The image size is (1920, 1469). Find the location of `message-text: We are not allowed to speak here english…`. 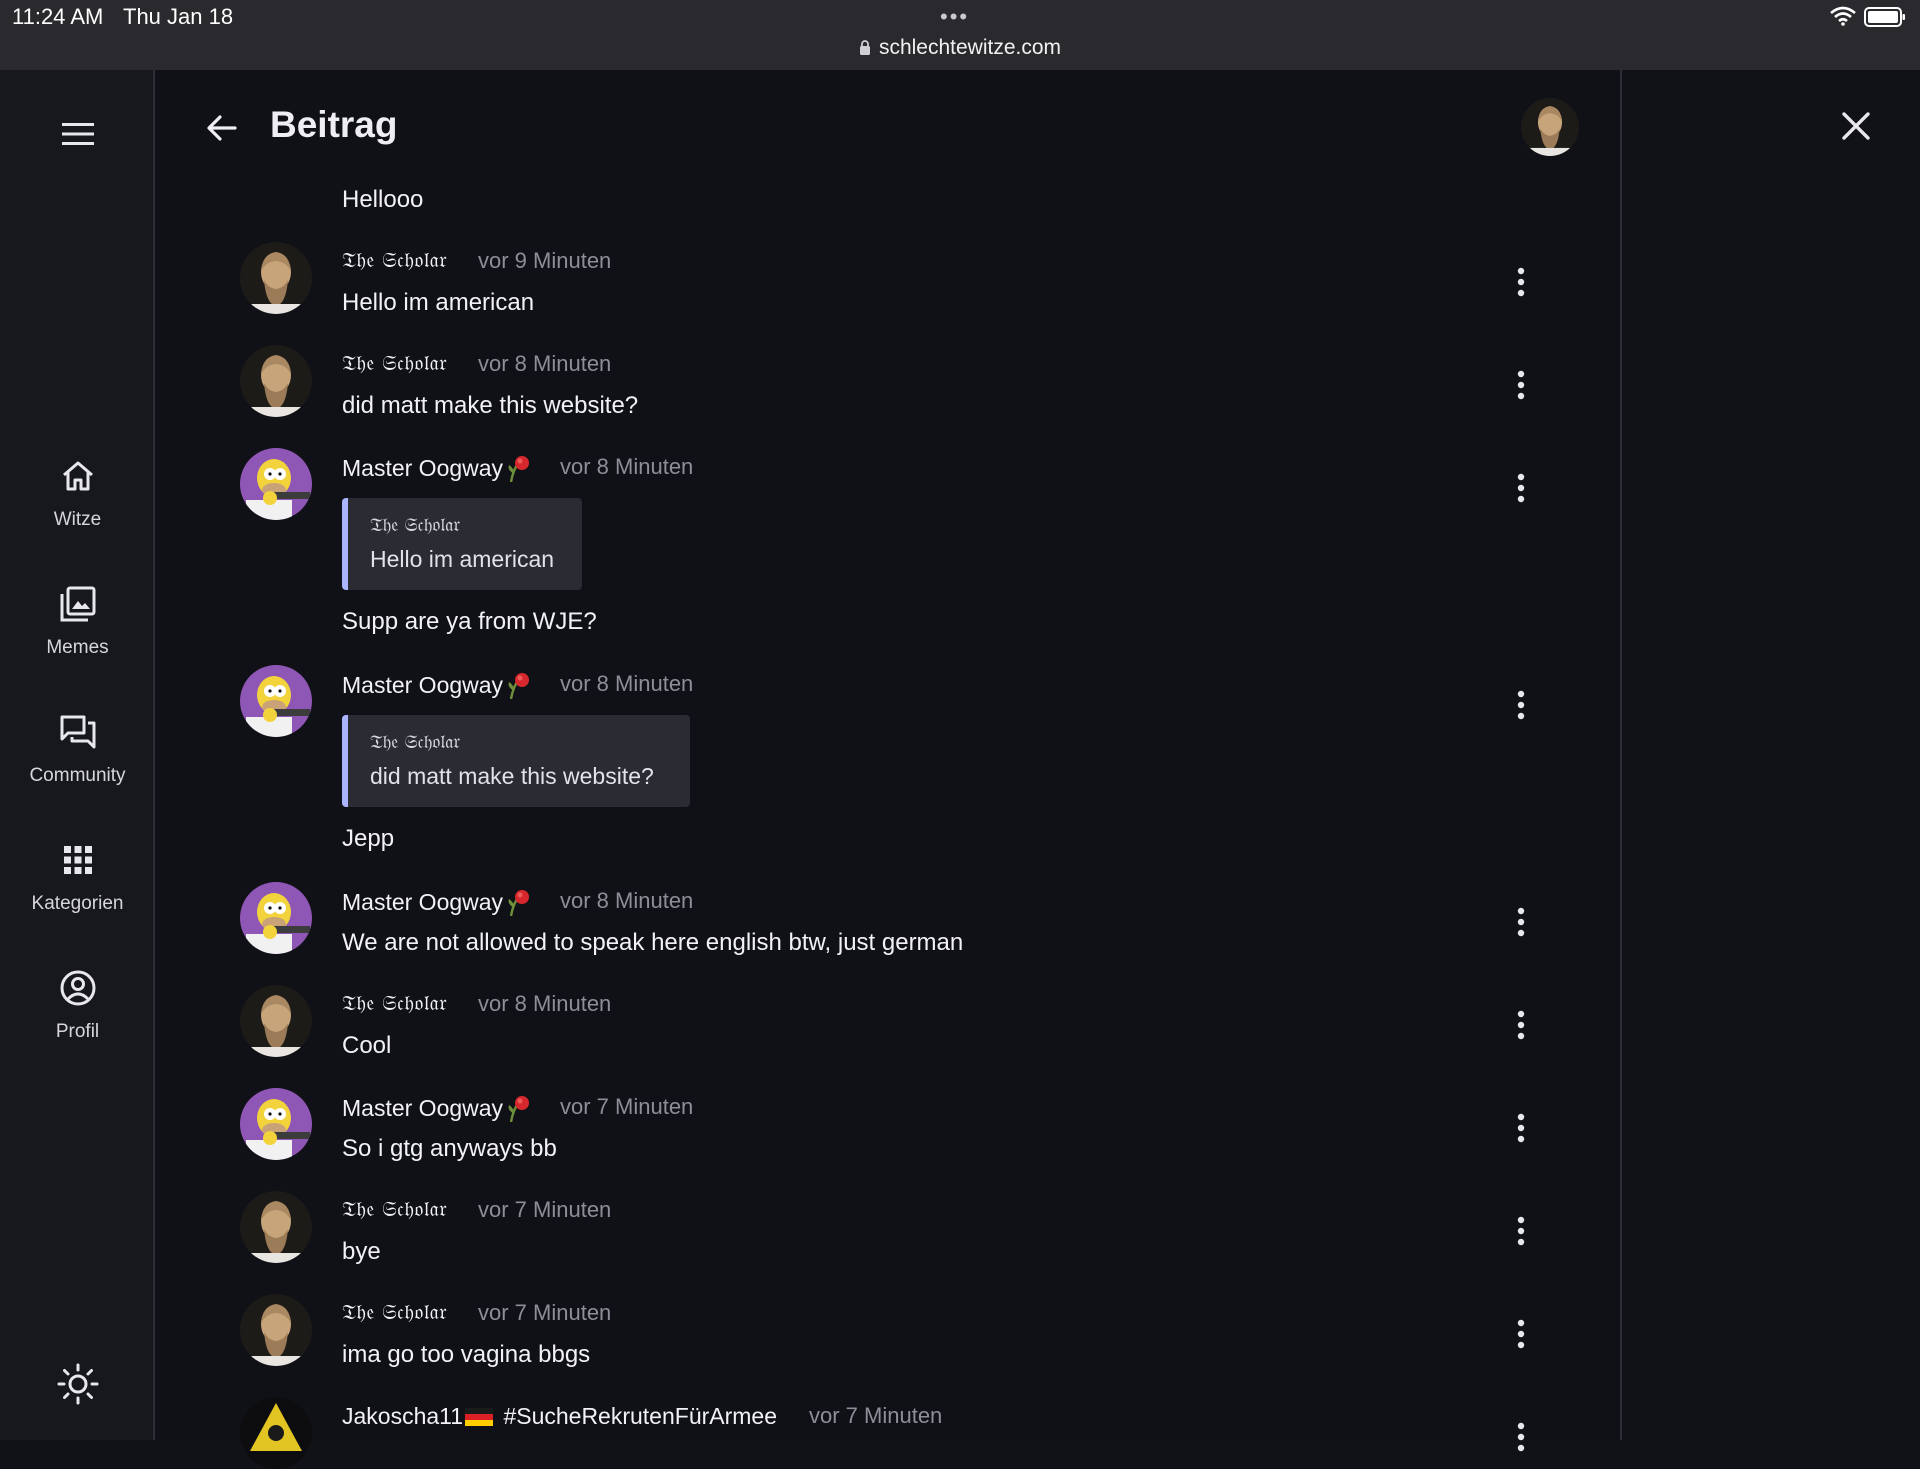

message-text: We are not allowed to speak here english… is located at coordinates (653, 942).